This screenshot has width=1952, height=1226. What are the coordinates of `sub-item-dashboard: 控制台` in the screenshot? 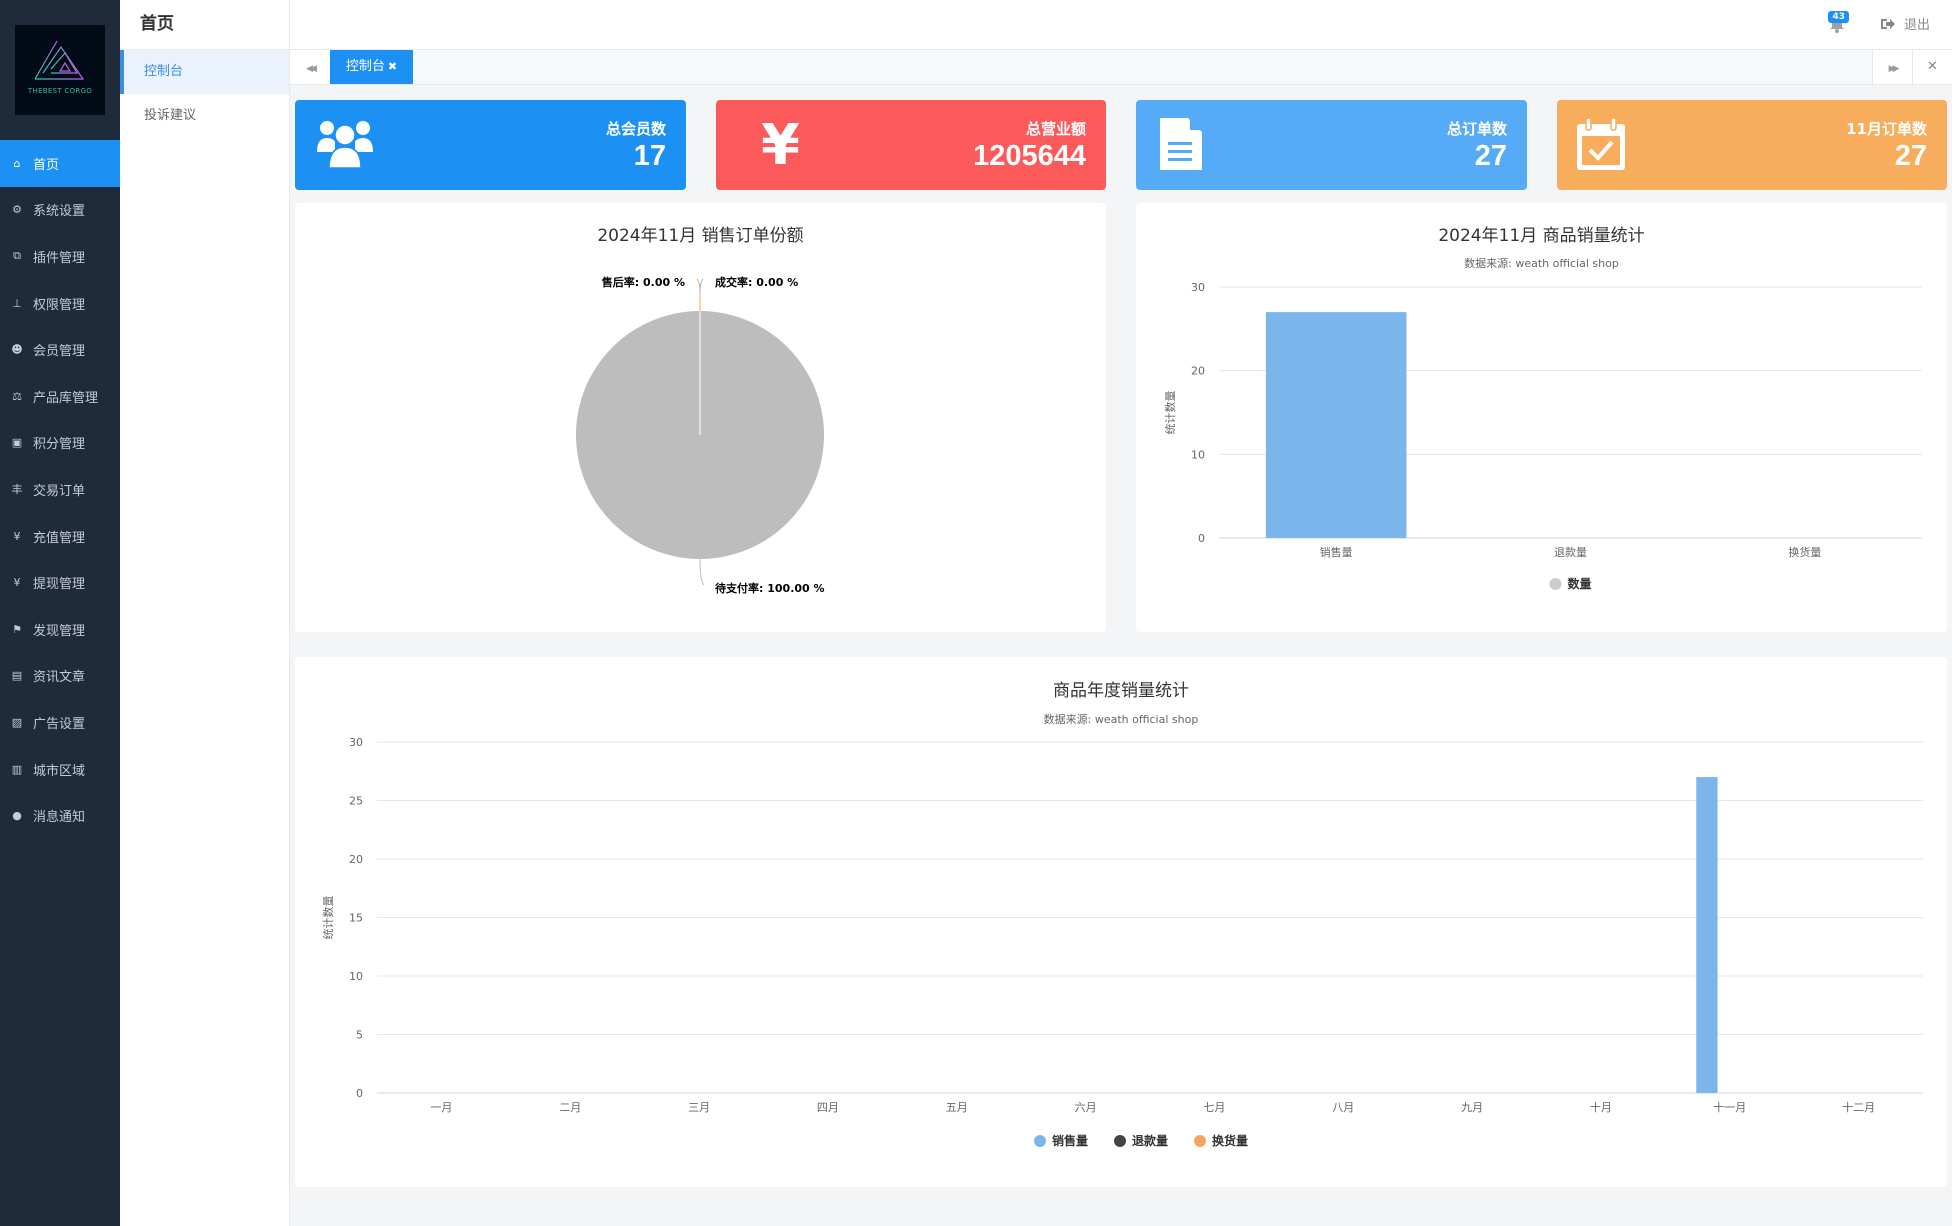 It's located at (204, 72).